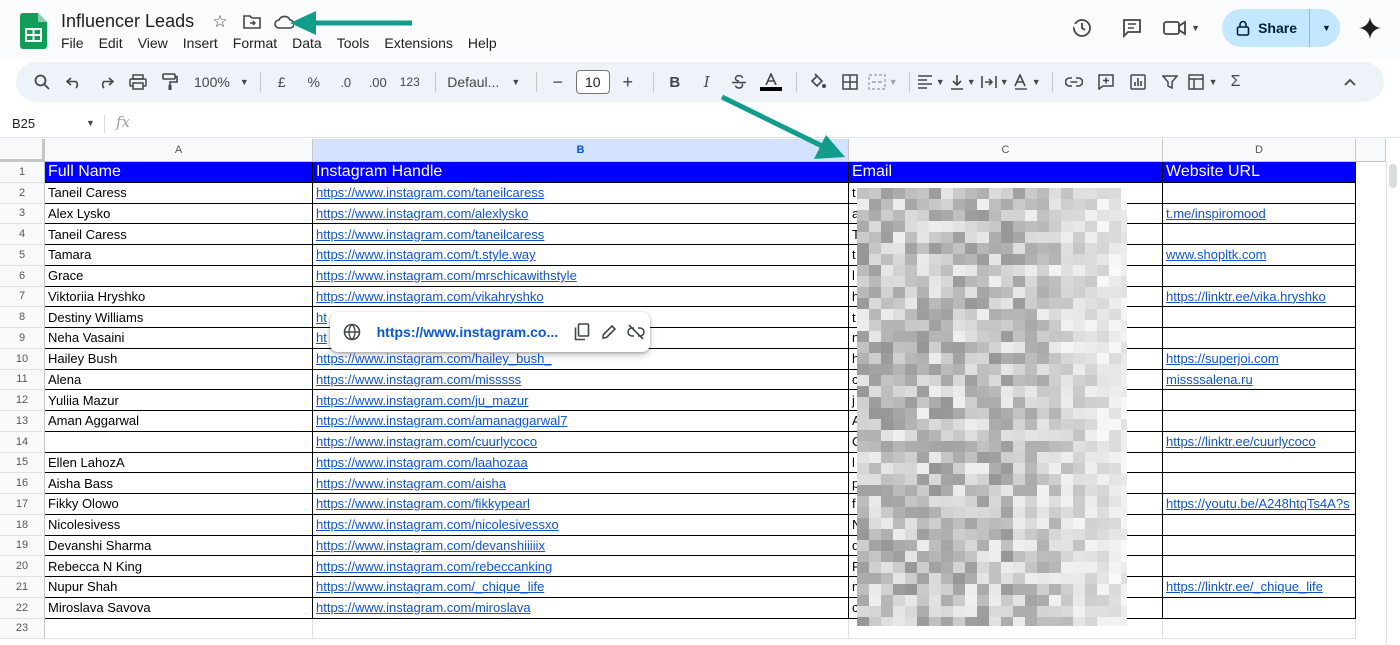  I want to click on row-header: 15, so click(22, 463).